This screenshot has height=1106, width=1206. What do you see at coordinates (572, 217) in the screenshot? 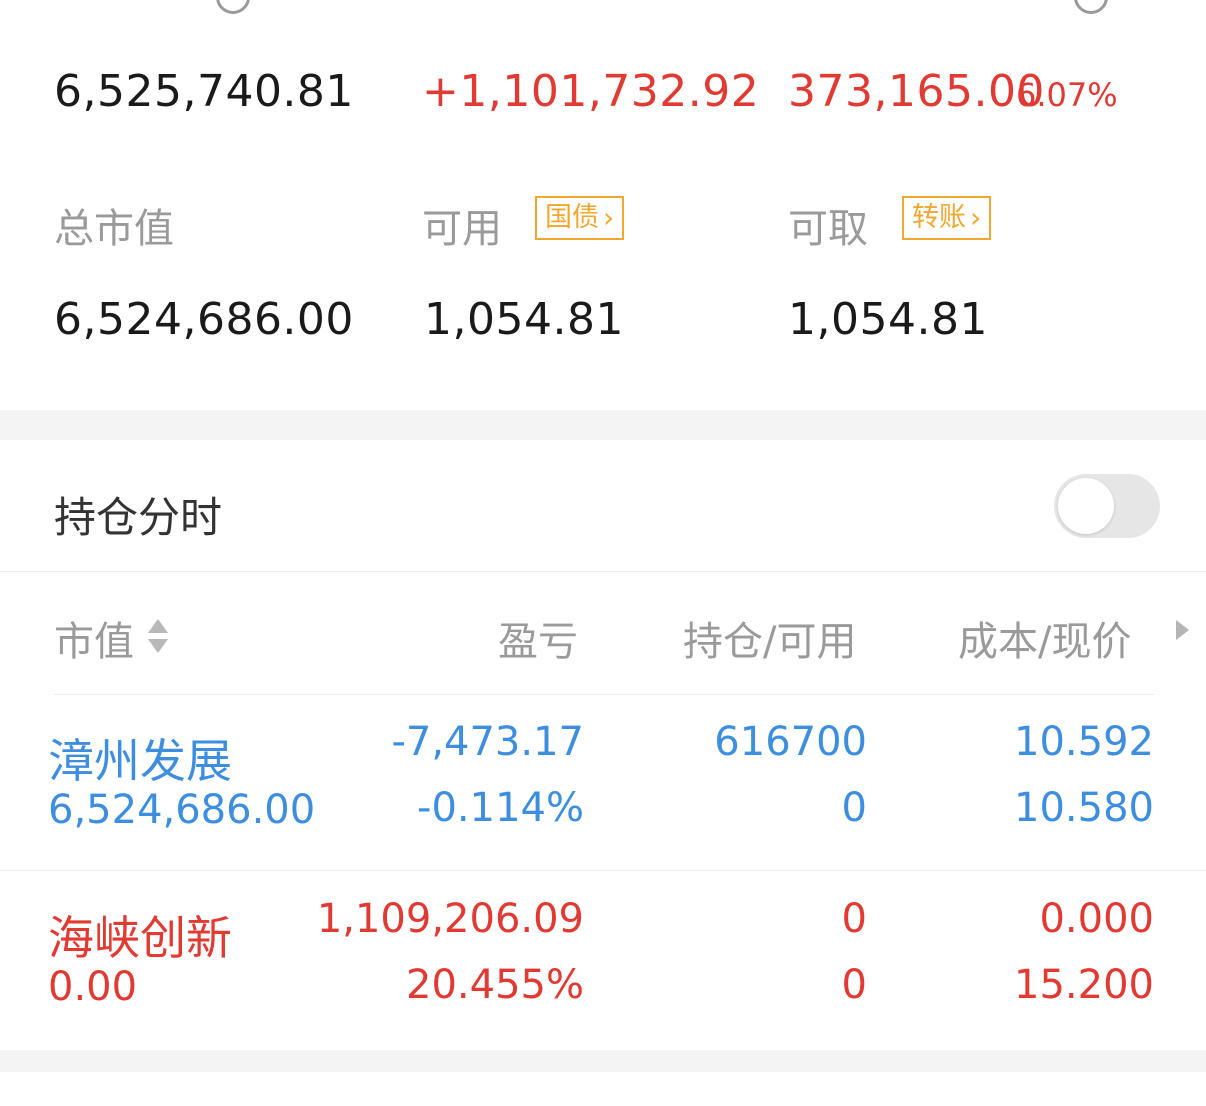
I see `treasury-bond-label: 国债` at bounding box center [572, 217].